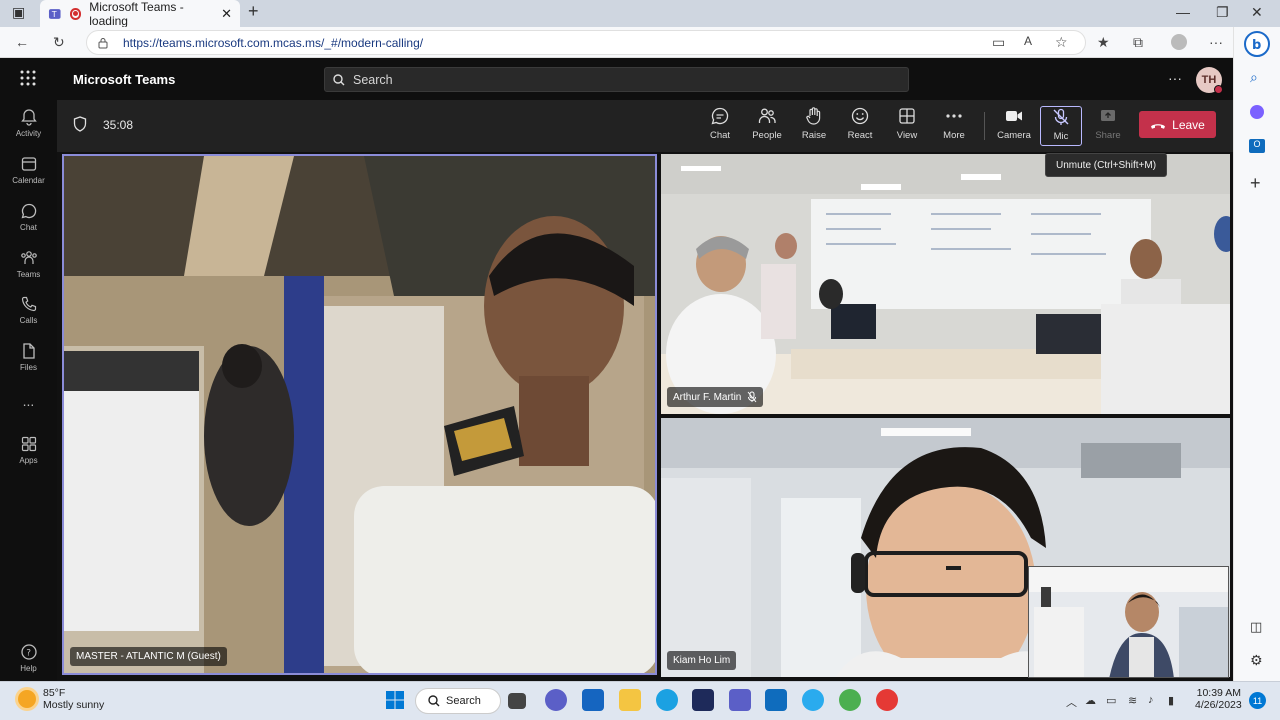  What do you see at coordinates (517, 701) in the screenshot?
I see `task-view-icon` at bounding box center [517, 701].